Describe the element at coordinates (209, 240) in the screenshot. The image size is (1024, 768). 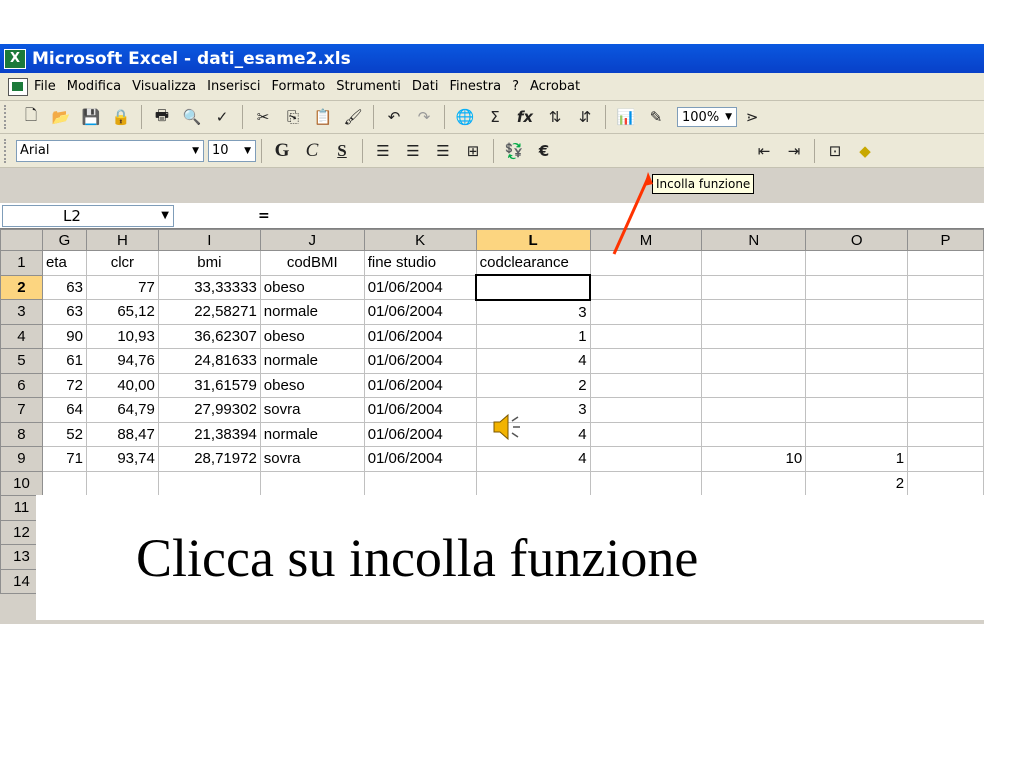
I see `column-header-i: I` at that location.